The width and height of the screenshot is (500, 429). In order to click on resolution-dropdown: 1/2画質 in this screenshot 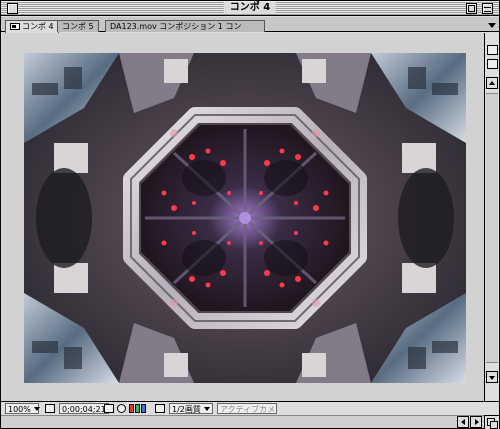, I will do `click(191, 408)`.